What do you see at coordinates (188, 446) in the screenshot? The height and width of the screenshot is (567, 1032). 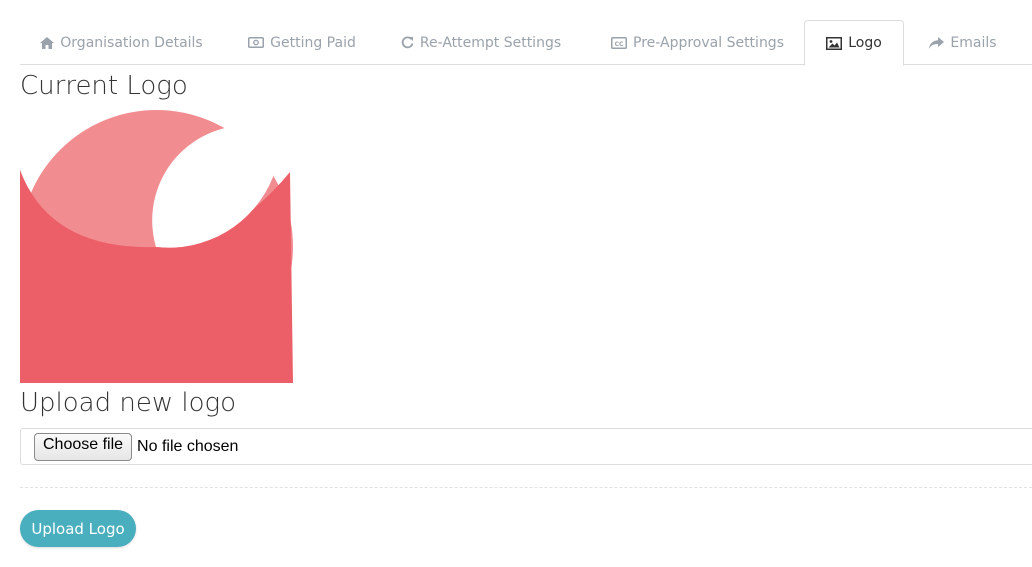 I see `file-status-text: No file chosen` at bounding box center [188, 446].